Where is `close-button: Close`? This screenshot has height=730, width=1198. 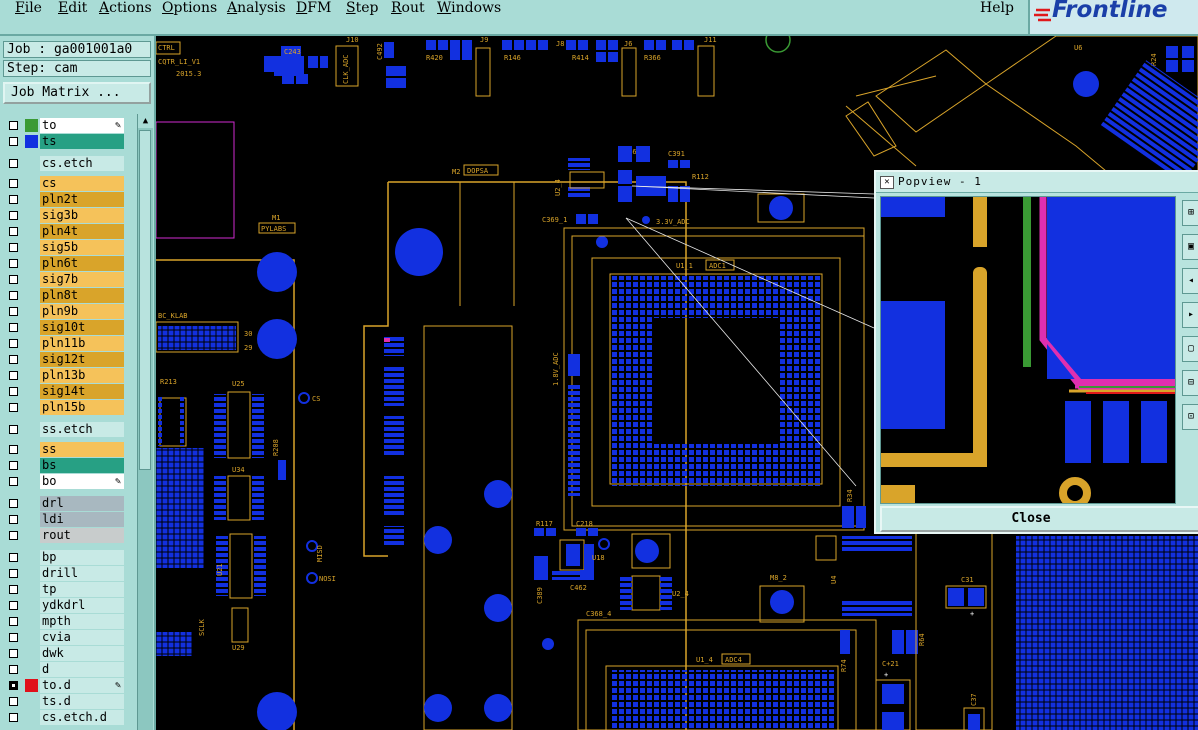 close-button: Close is located at coordinates (1039, 519).